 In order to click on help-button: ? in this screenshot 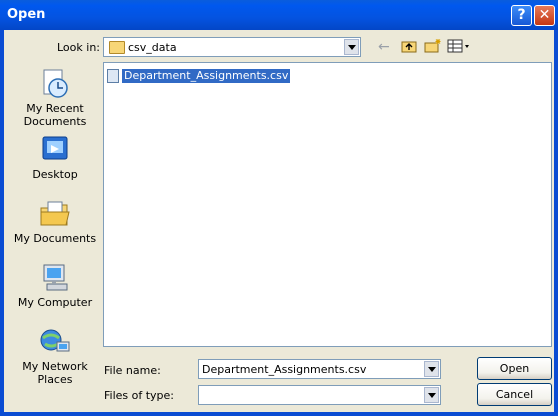, I will do `click(521, 15)`.